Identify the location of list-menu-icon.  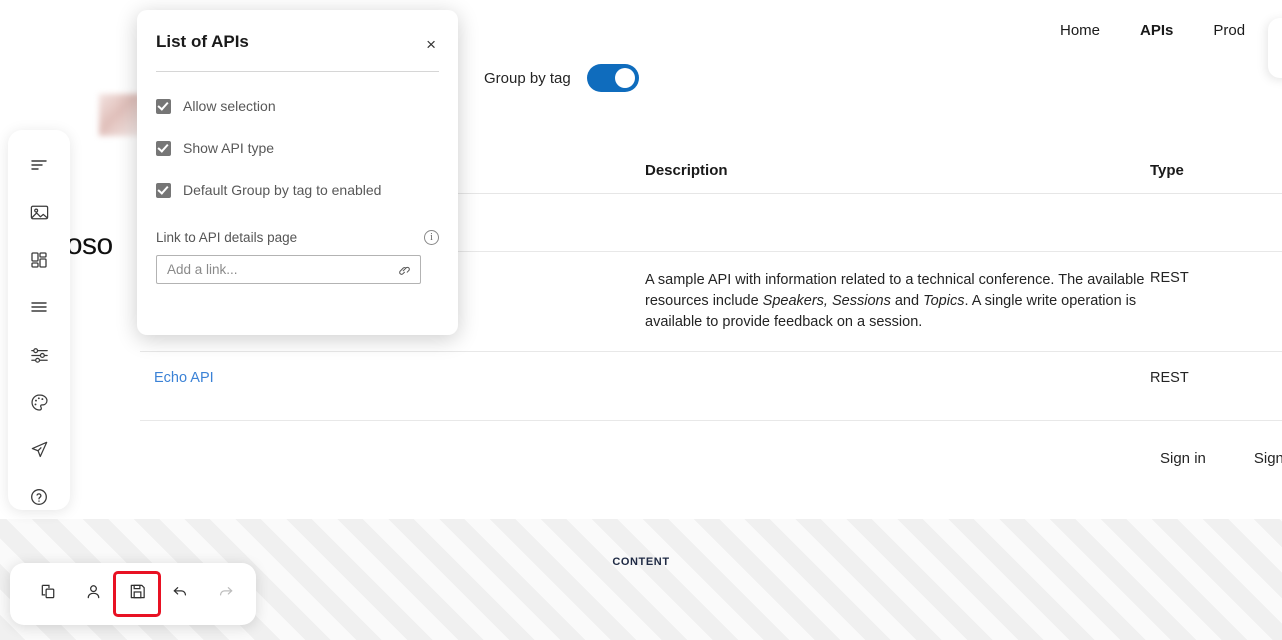
(39, 307).